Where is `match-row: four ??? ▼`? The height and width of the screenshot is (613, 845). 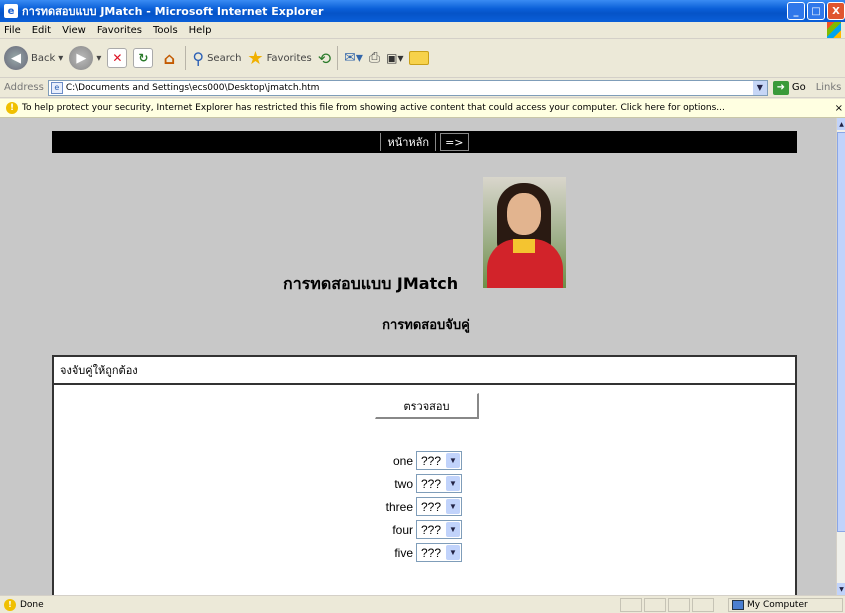
match-row: four ??? ▼ is located at coordinates (434, 529).